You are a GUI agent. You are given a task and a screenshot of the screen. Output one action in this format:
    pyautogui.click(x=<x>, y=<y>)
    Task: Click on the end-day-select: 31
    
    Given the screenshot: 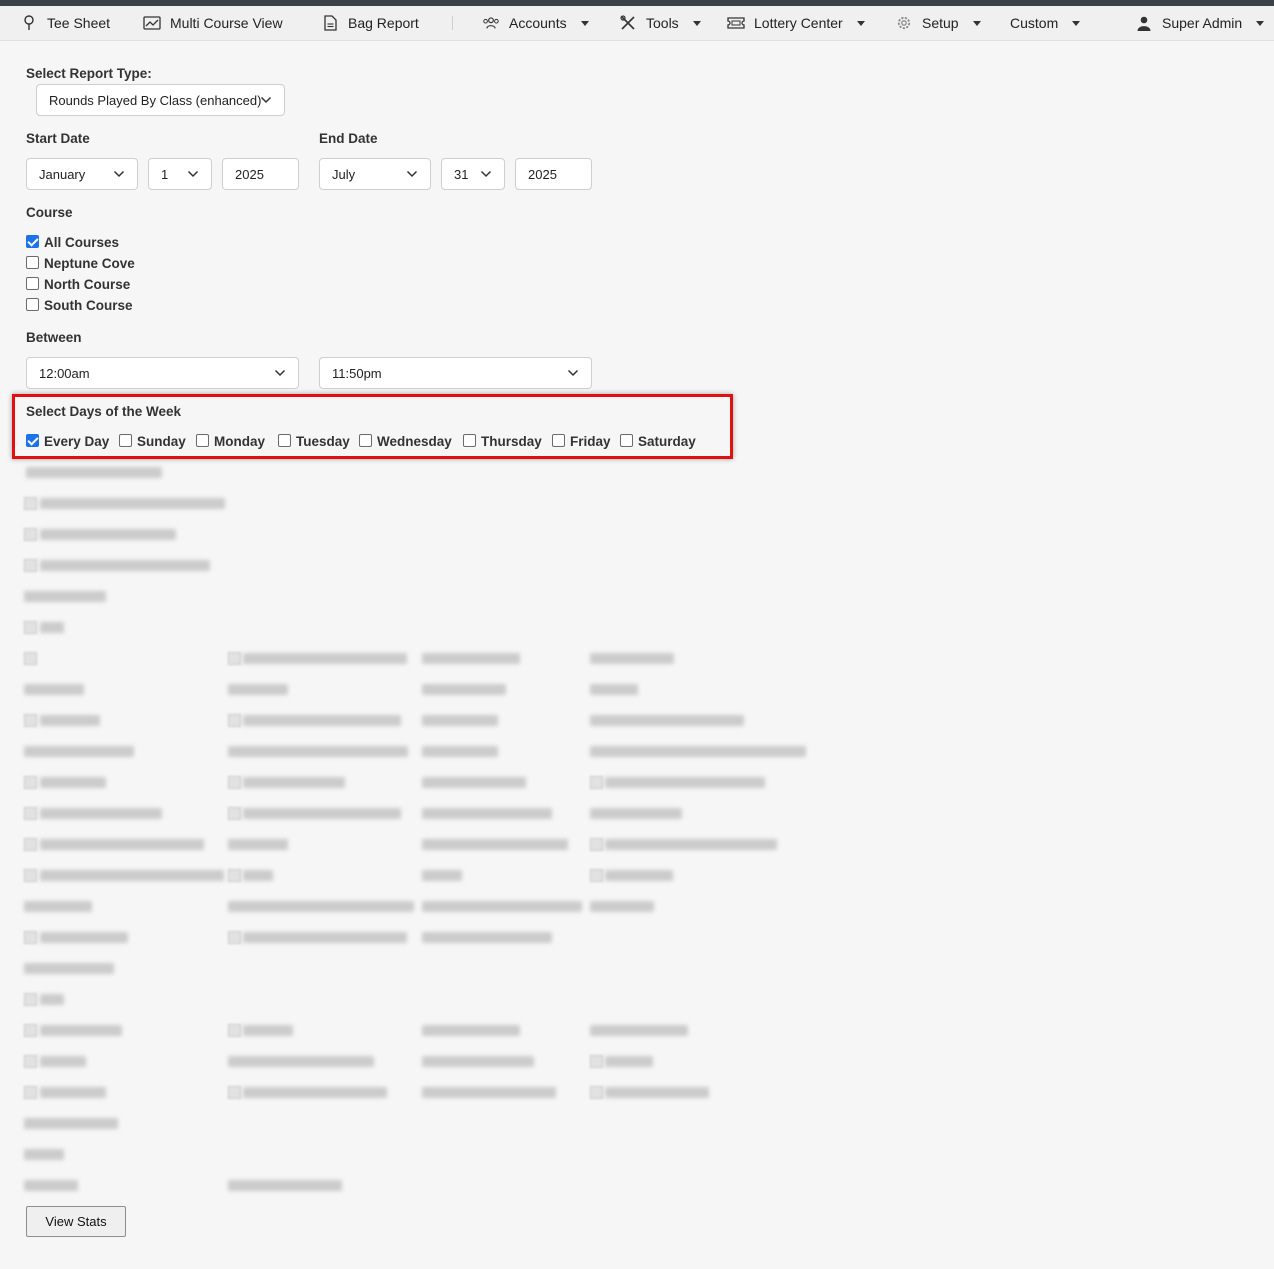 What is the action you would take?
    pyautogui.click(x=473, y=174)
    